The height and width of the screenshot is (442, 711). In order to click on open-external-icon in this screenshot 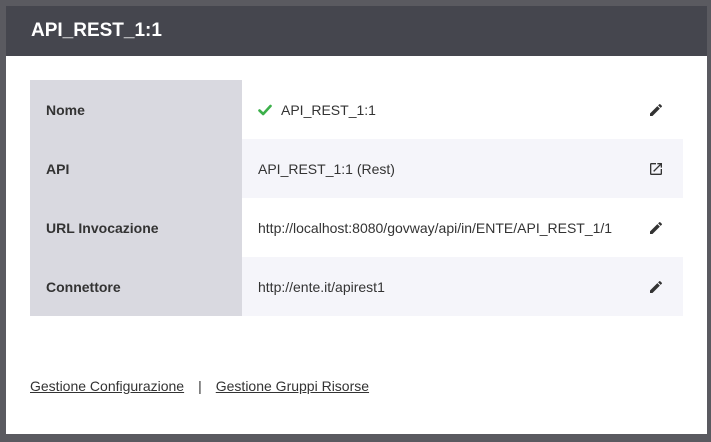, I will do `click(656, 168)`.